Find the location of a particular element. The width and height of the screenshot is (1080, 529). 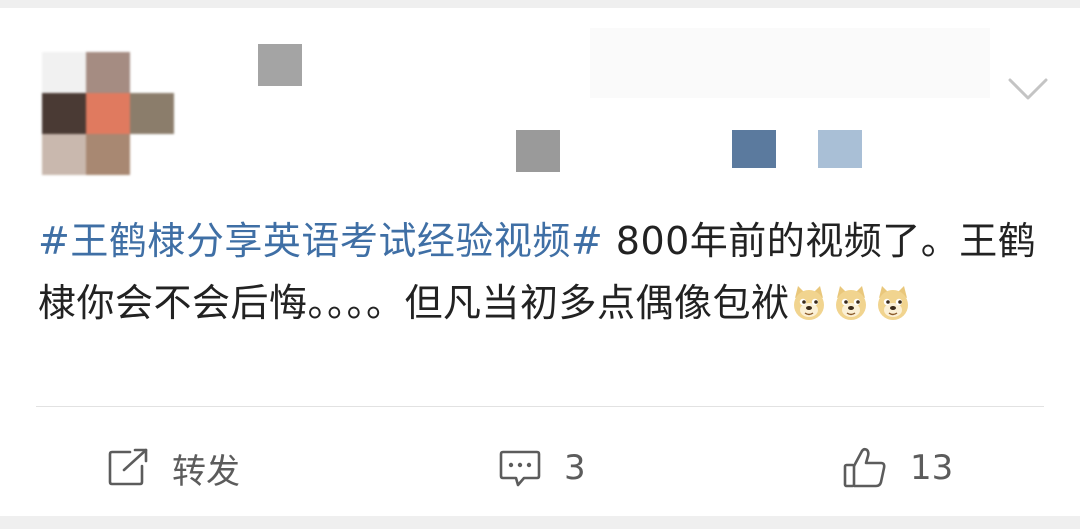

repost-button: 转发 is located at coordinates (173, 468).